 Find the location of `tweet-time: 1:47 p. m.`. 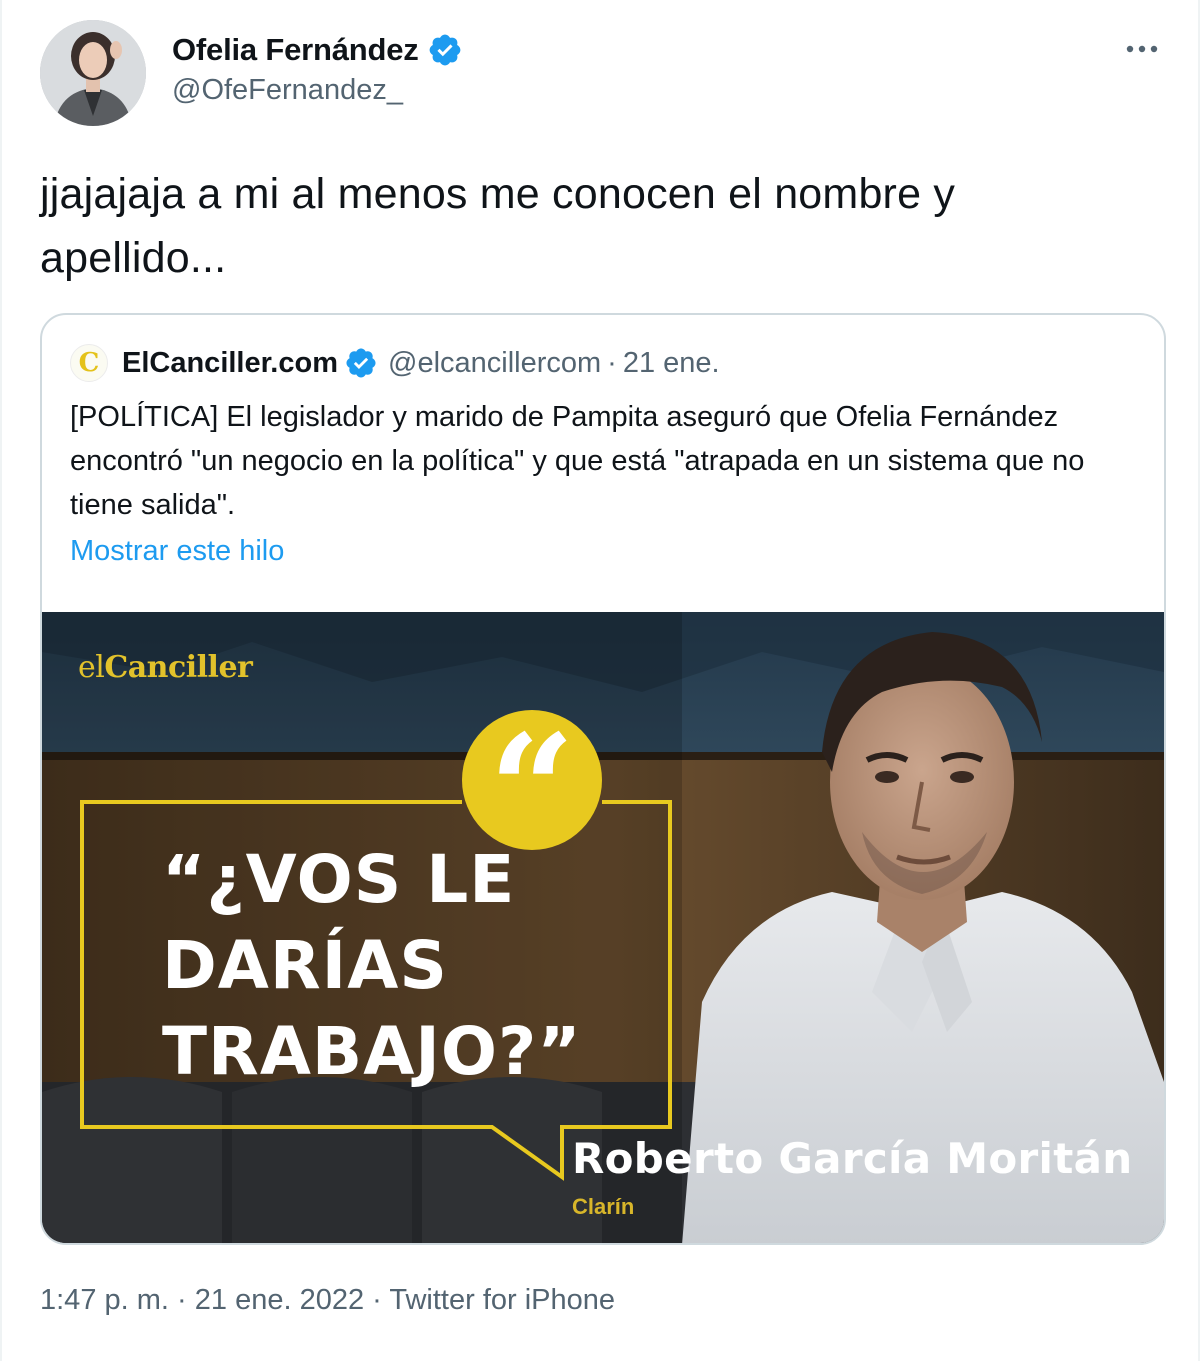

tweet-time: 1:47 p. m. is located at coordinates (104, 1300).